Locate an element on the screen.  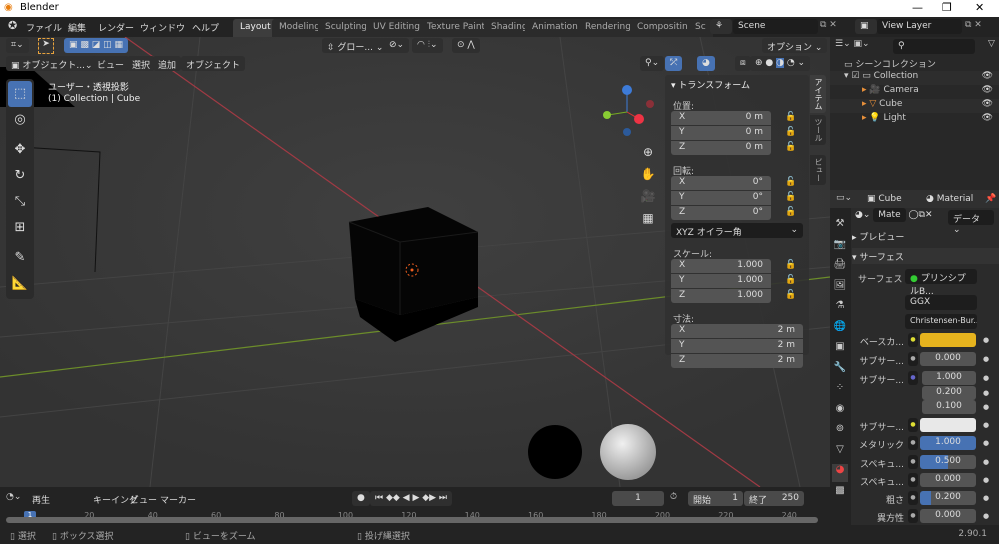
workspace-tab: Sc is located at coordinates (700, 28).